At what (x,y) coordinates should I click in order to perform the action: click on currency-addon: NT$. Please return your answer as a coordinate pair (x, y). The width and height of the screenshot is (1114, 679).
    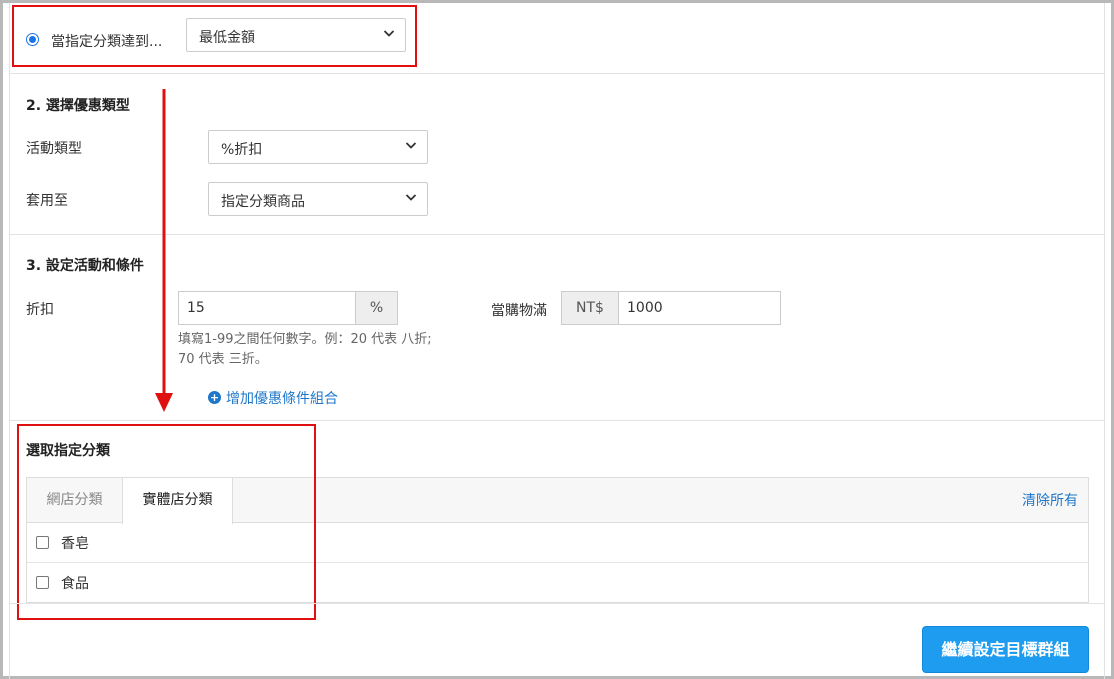
    Looking at the image, I should click on (590, 308).